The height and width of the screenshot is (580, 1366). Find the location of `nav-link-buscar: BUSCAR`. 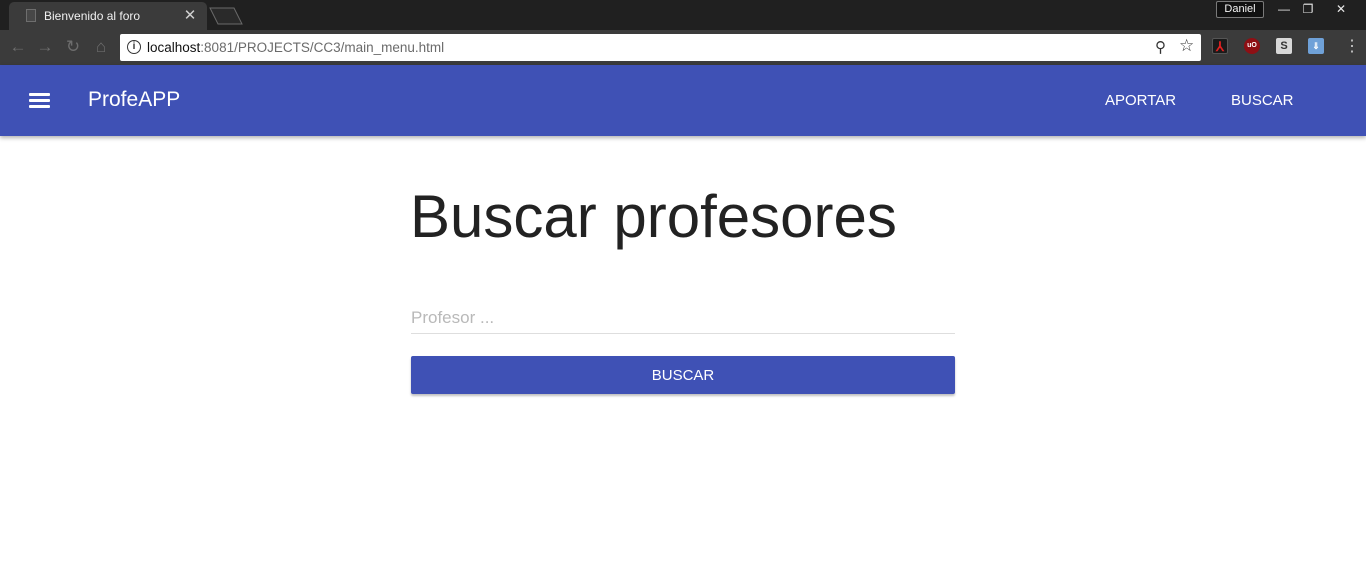

nav-link-buscar: BUSCAR is located at coordinates (1262, 100).